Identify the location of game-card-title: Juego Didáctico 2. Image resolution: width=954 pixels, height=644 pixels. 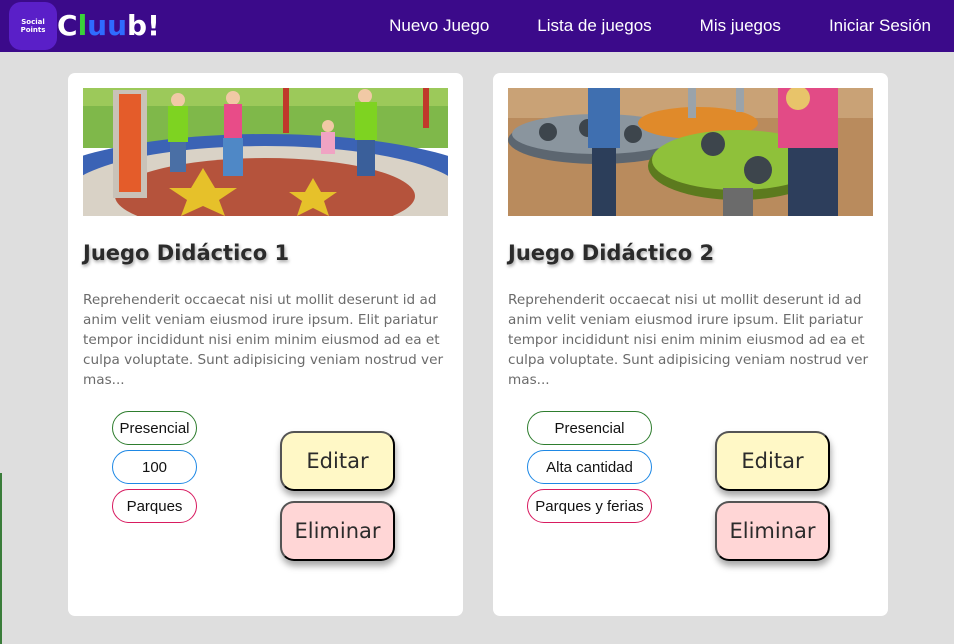
(611, 253).